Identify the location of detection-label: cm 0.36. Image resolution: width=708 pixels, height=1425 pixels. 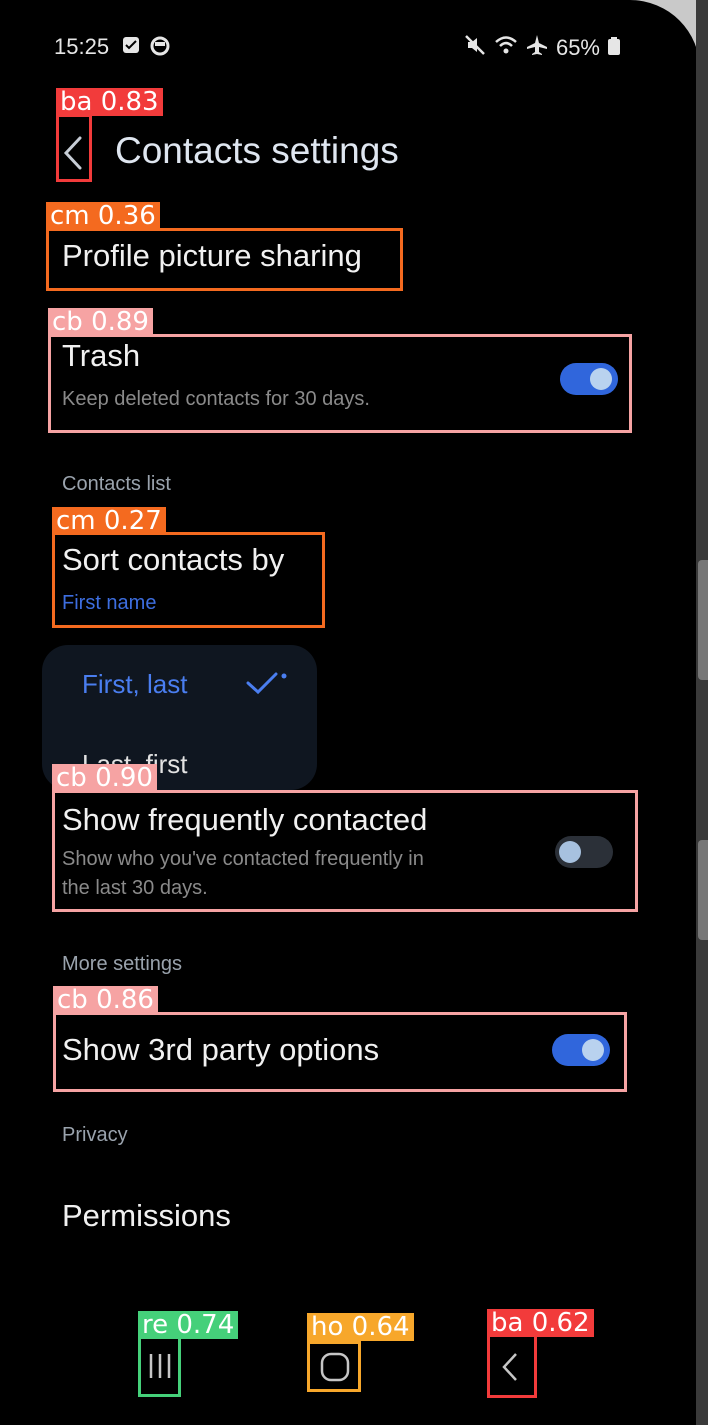
(103, 216).